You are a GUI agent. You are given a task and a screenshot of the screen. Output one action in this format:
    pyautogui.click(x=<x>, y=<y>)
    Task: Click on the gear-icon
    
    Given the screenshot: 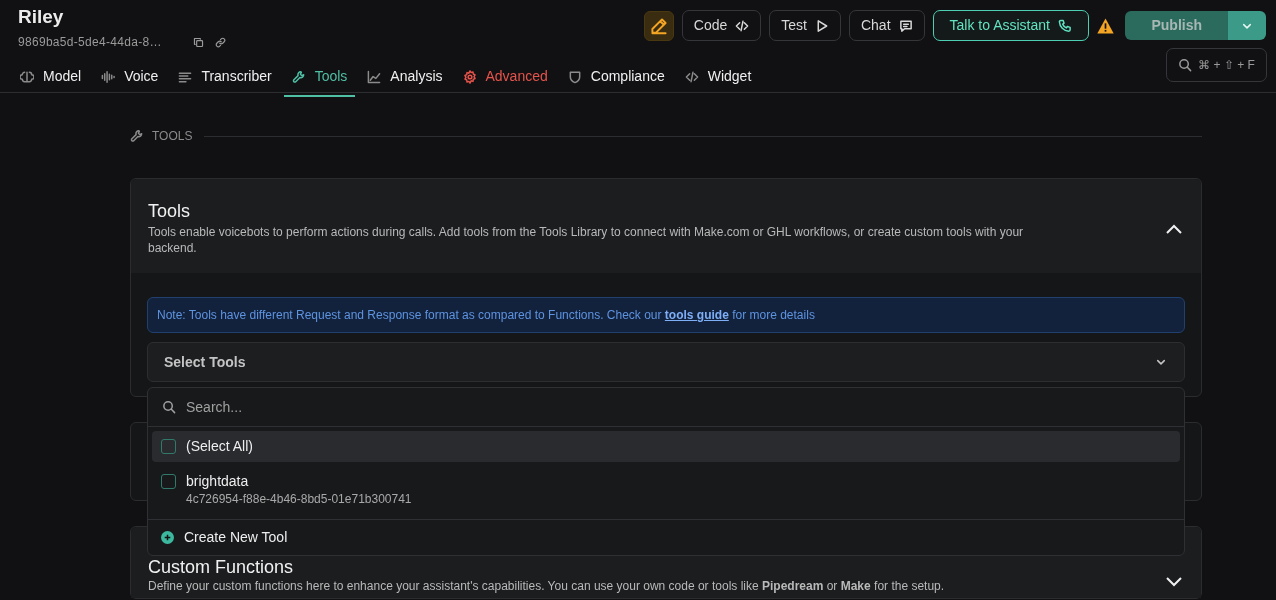 What is the action you would take?
    pyautogui.click(x=469, y=76)
    